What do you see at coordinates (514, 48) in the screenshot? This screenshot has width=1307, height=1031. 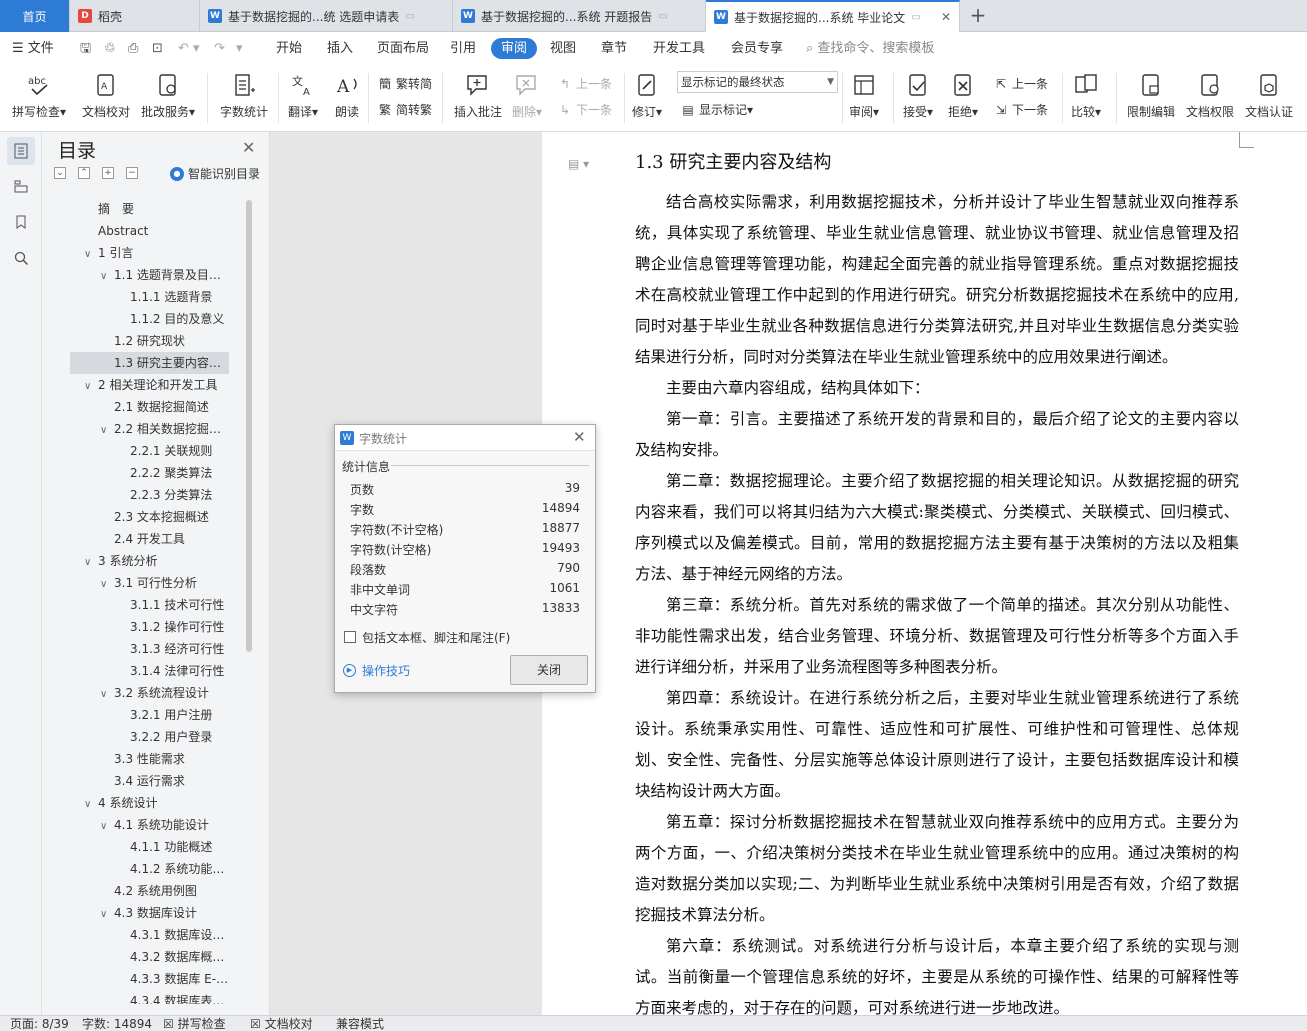 I see `menu-item-review: 审阅` at bounding box center [514, 48].